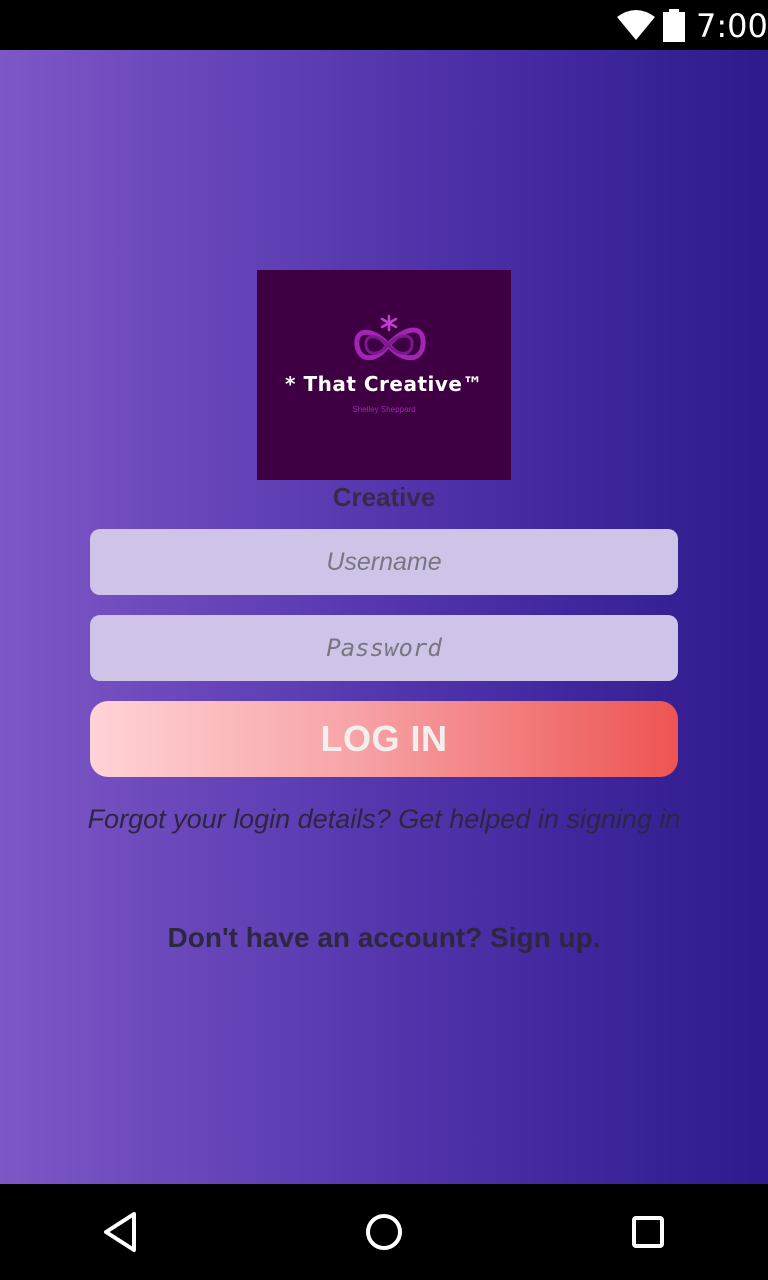  Describe the element at coordinates (384, 409) in the screenshot. I see `logo-sub-text: Shelley Sheppard` at that location.